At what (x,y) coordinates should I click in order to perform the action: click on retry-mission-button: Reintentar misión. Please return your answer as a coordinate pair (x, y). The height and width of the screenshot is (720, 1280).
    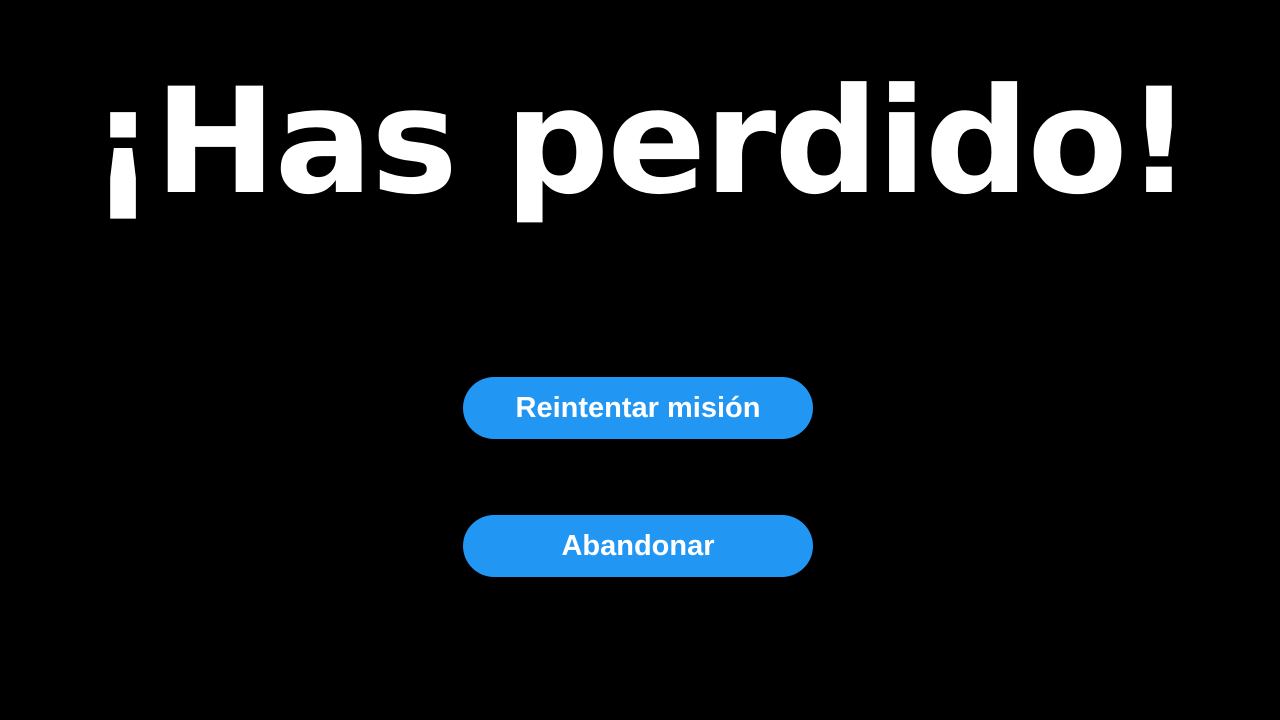
    Looking at the image, I should click on (638, 408).